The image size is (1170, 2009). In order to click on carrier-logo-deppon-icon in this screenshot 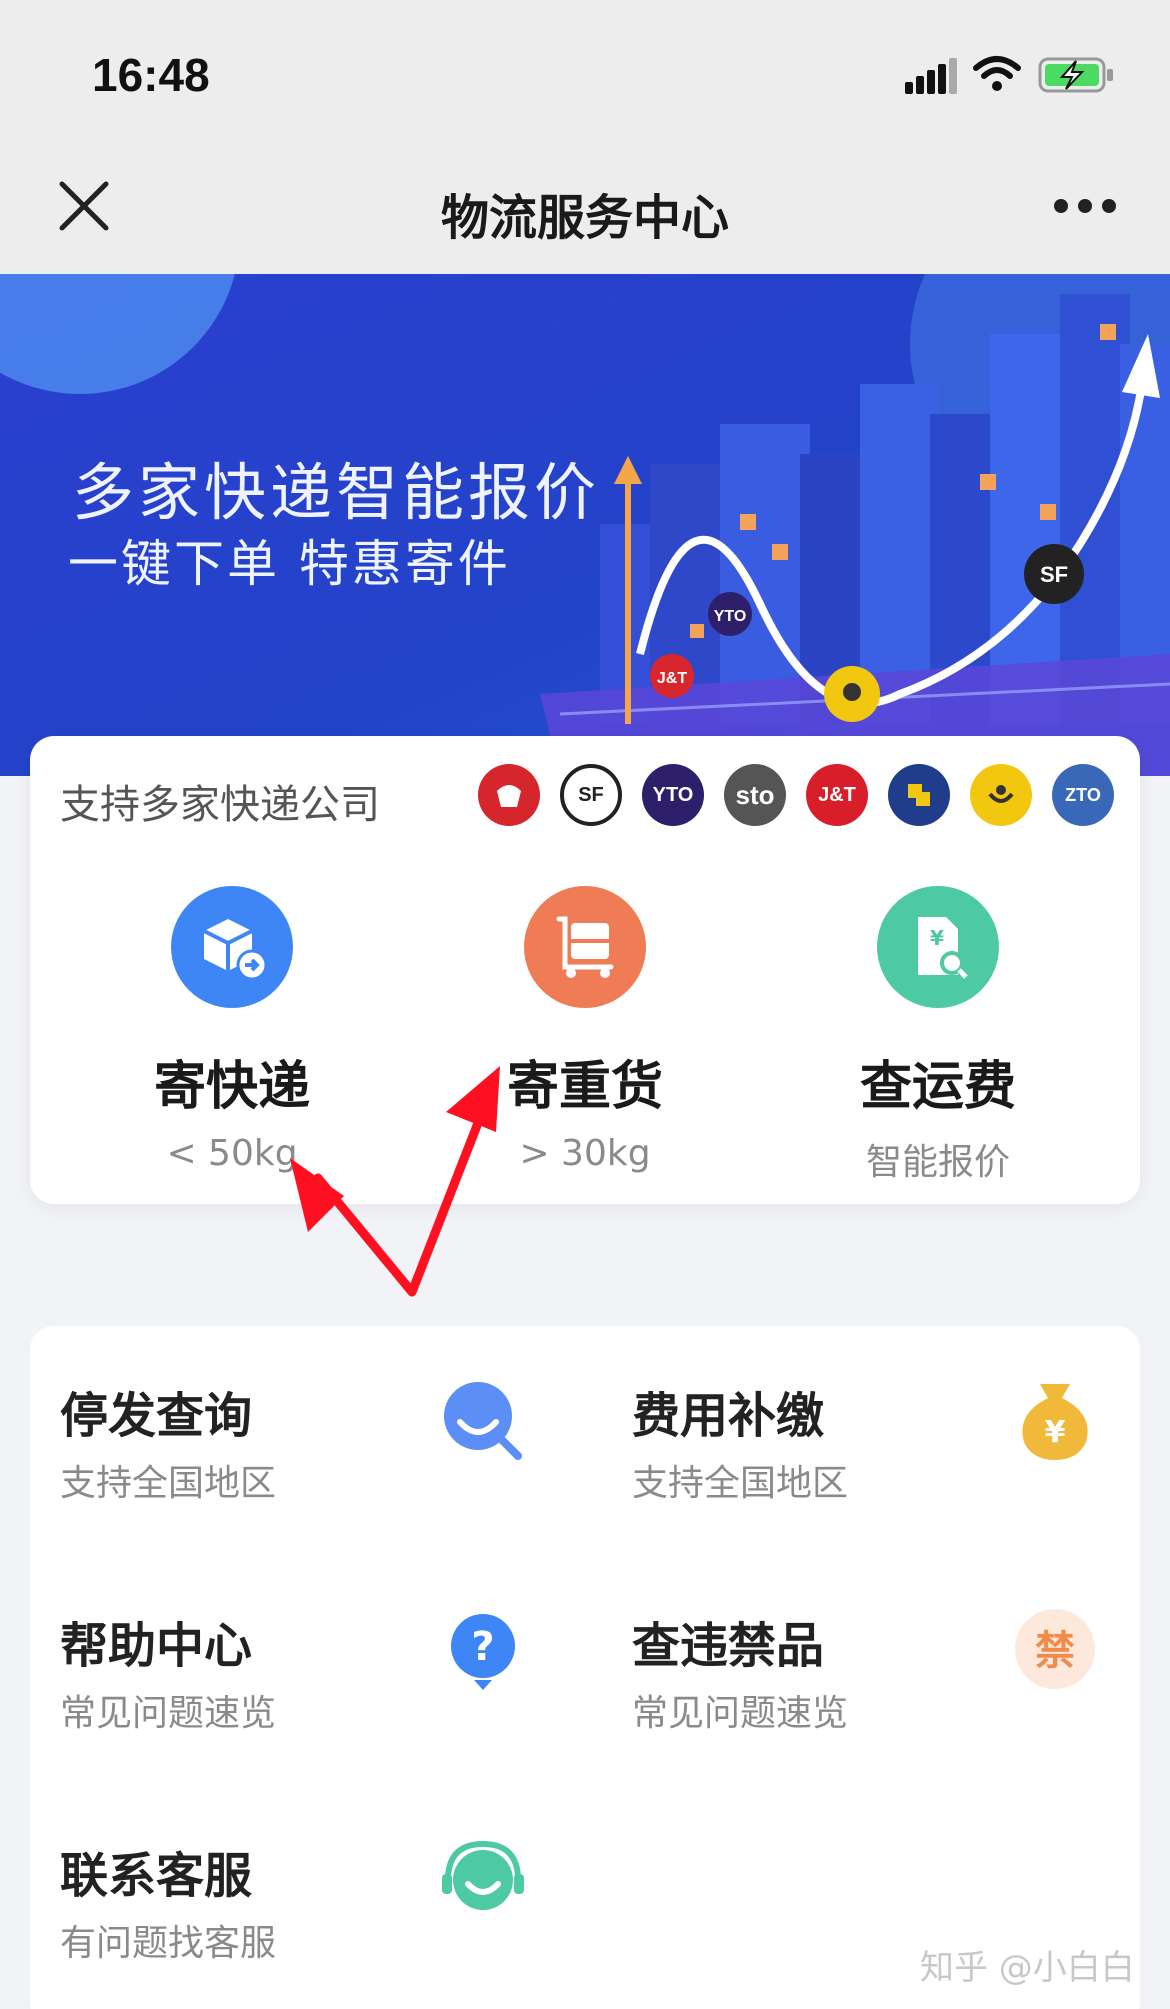, I will do `click(919, 795)`.